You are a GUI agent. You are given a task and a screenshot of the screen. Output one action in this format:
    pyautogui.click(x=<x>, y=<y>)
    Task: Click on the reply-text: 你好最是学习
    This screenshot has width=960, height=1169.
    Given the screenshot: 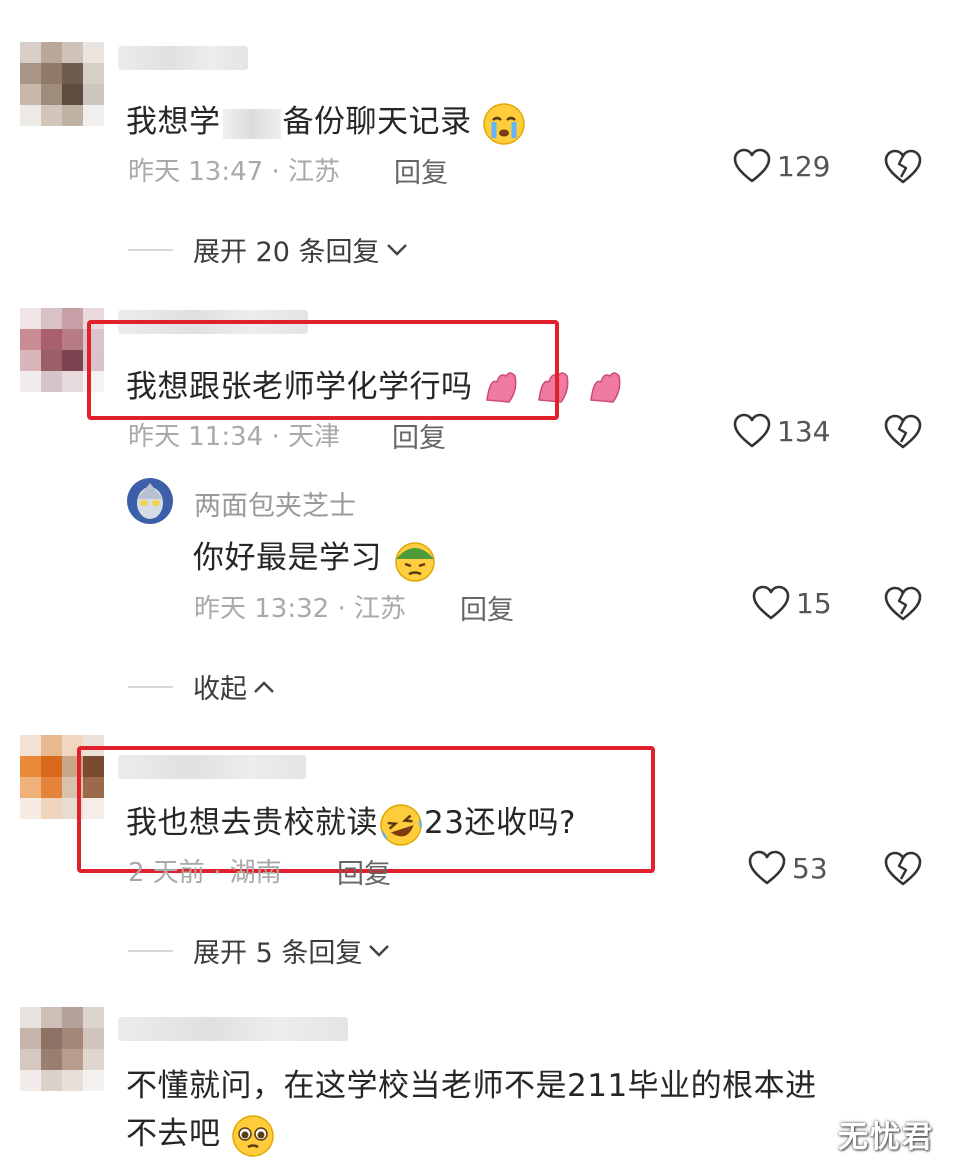 What is the action you would take?
    pyautogui.click(x=315, y=557)
    